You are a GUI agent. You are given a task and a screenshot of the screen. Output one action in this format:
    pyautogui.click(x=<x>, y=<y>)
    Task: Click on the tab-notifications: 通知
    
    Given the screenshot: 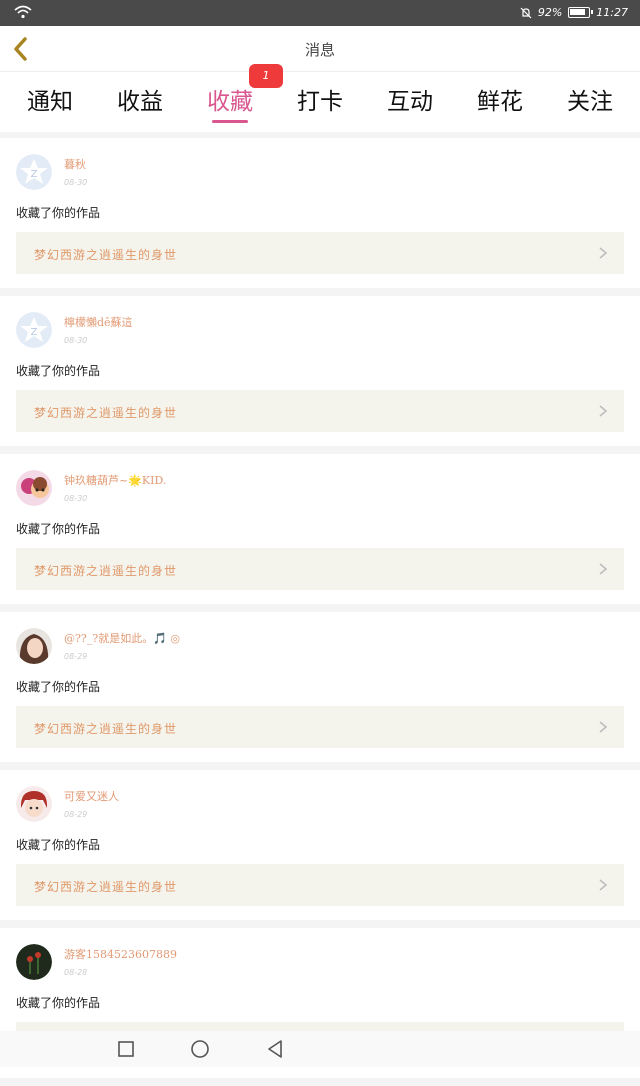 What is the action you would take?
    pyautogui.click(x=50, y=99)
    